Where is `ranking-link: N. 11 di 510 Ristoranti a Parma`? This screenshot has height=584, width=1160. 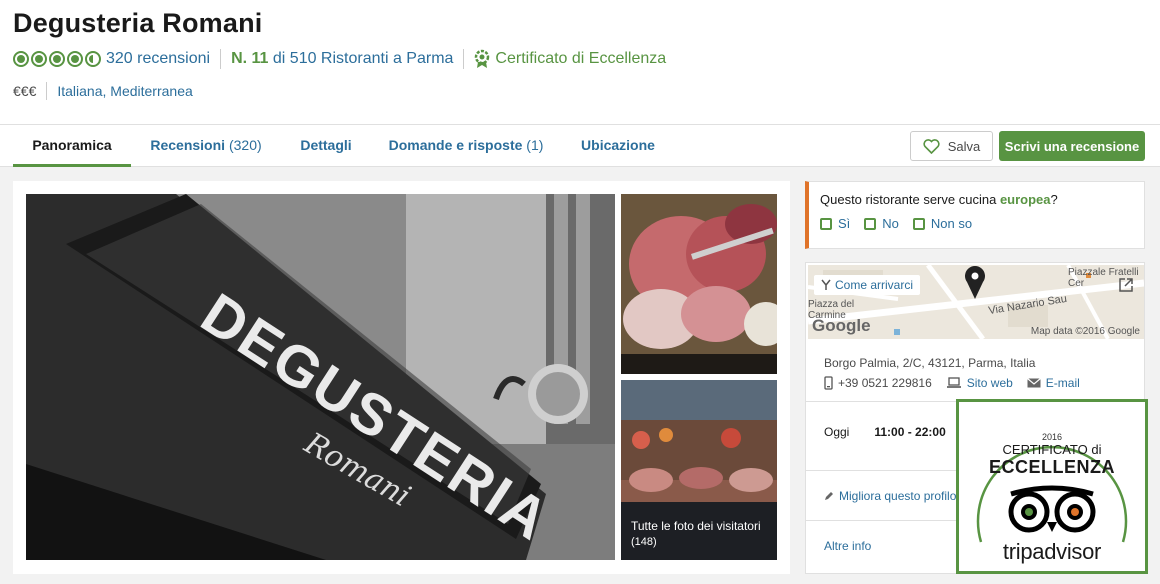
ranking-link: N. 11 di 510 Ristoranti a Parma is located at coordinates (342, 59).